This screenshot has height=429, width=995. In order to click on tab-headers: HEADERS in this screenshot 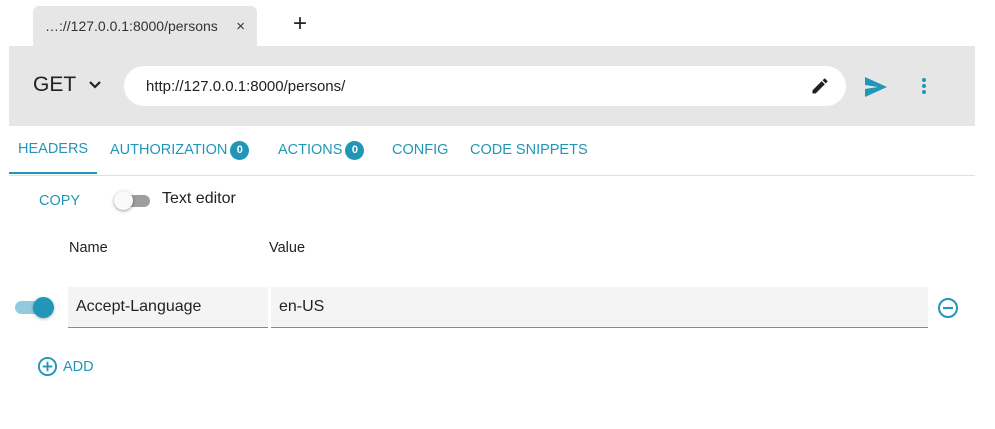, I will do `click(53, 150)`.